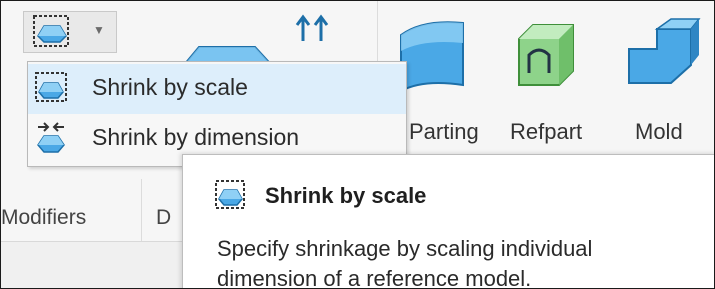 The height and width of the screenshot is (289, 715). I want to click on menu-item-shrink-by-scale: Shrink by scale, so click(217, 89).